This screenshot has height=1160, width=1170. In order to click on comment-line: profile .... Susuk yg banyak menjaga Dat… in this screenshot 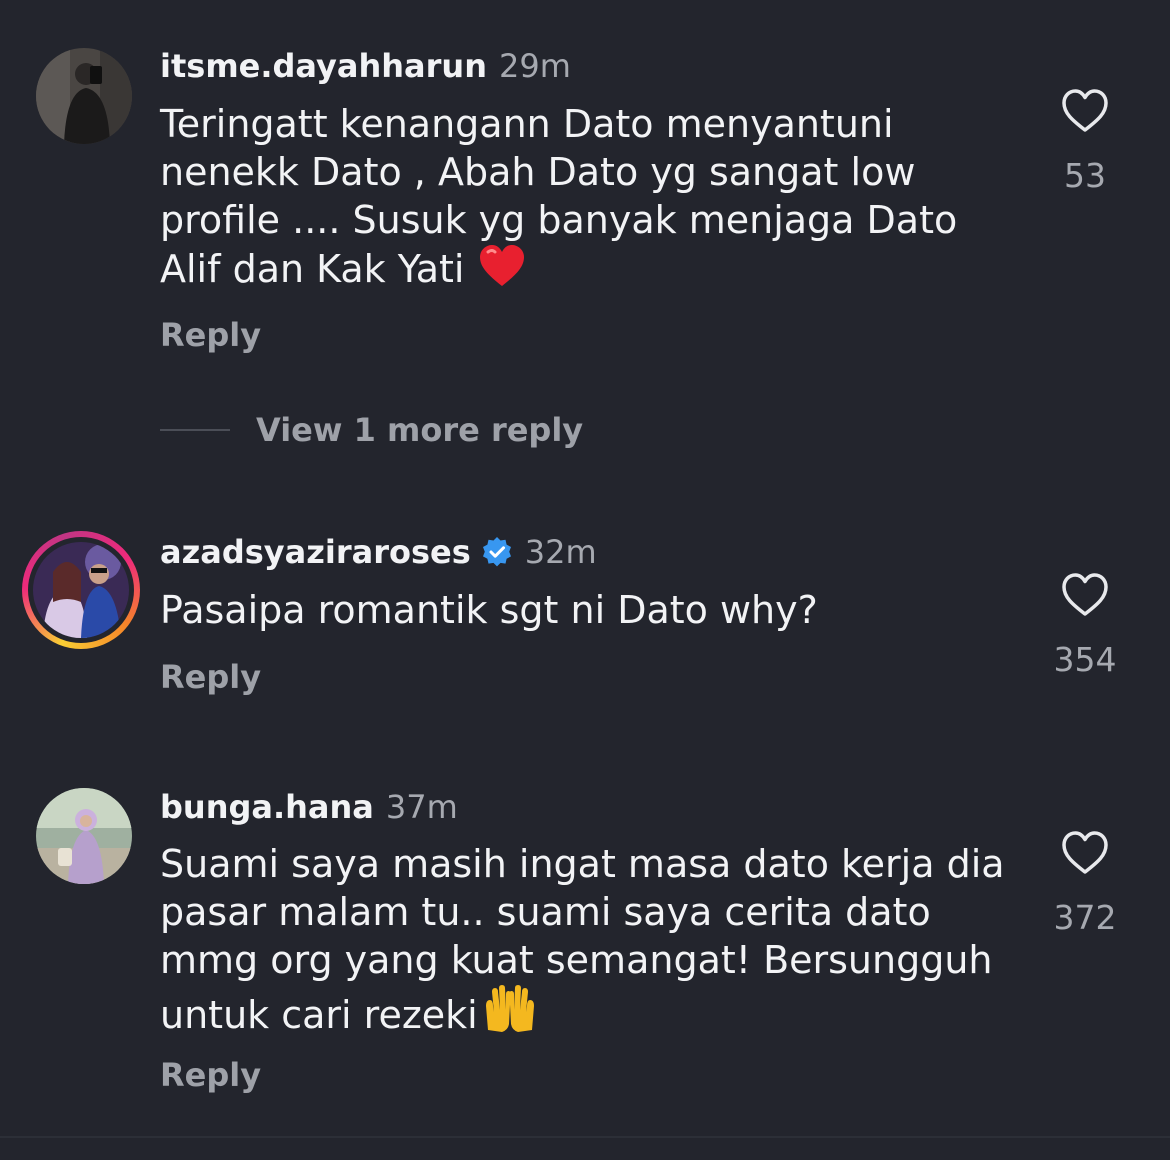, I will do `click(559, 220)`.